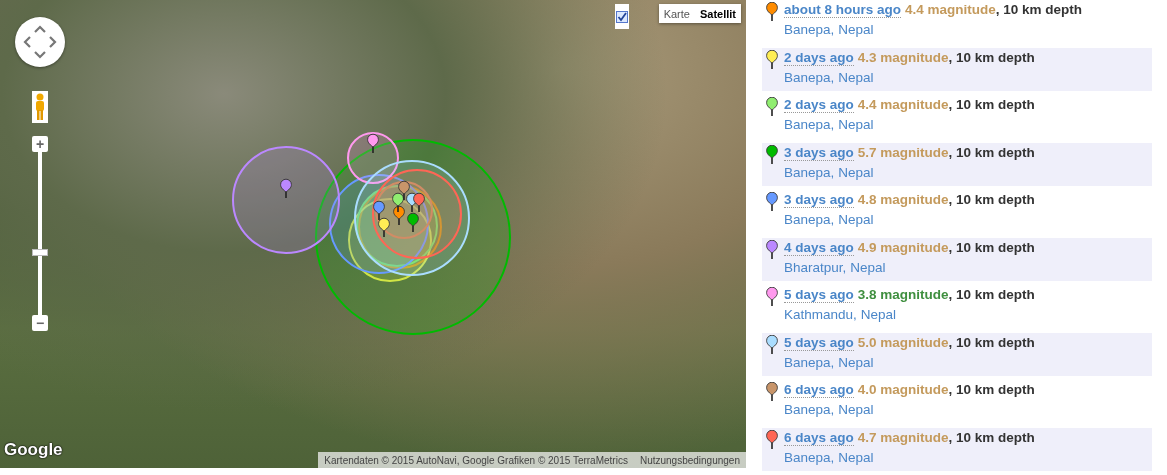 The width and height of the screenshot is (1167, 475). Describe the element at coordinates (40, 252) in the screenshot. I see `zoom-slider-handle` at that location.